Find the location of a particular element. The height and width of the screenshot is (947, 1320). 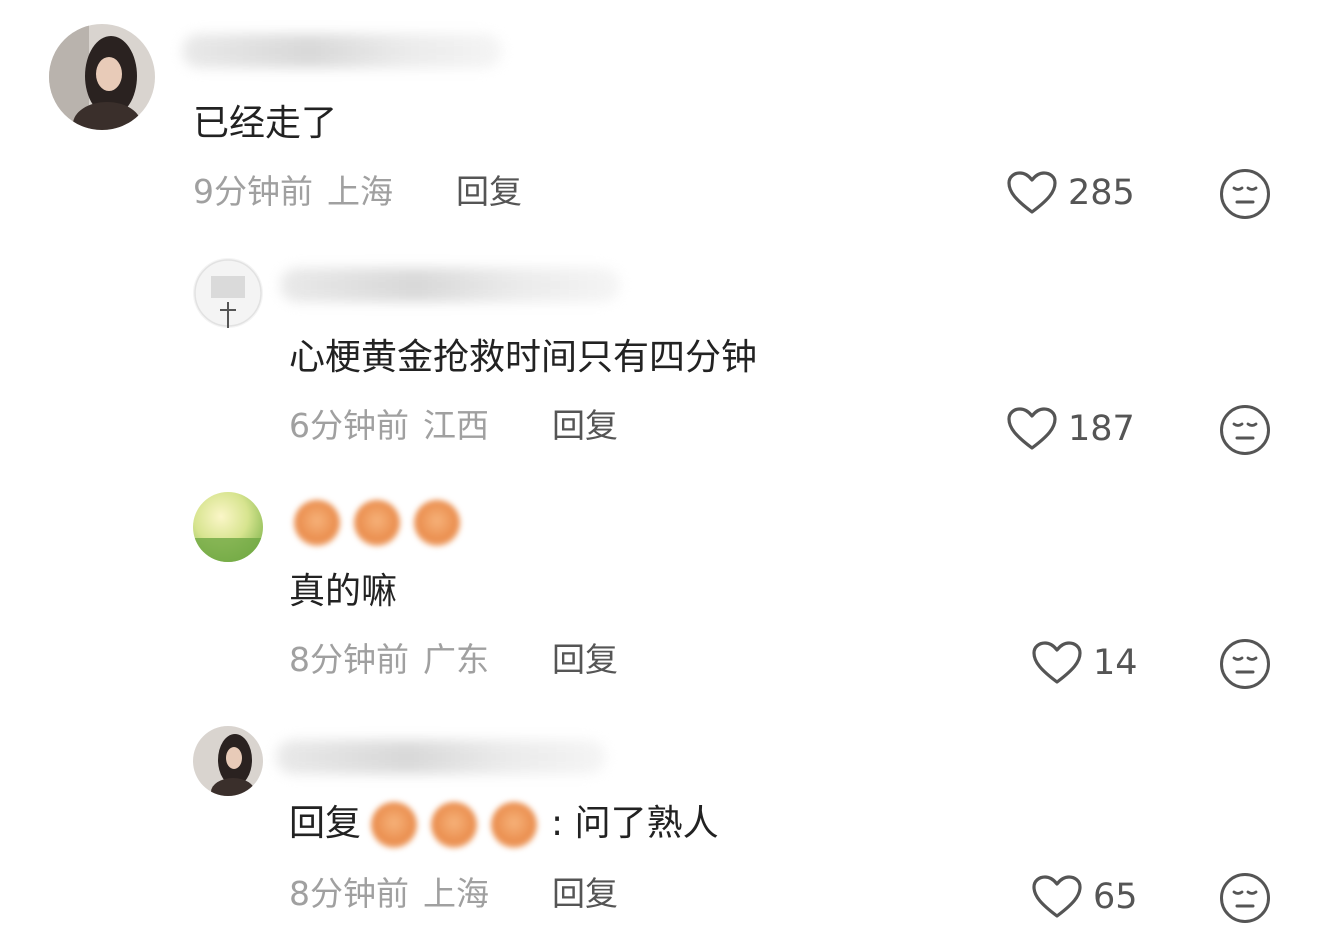

comment-meta: 8分钟前 上海 is located at coordinates (389, 894).